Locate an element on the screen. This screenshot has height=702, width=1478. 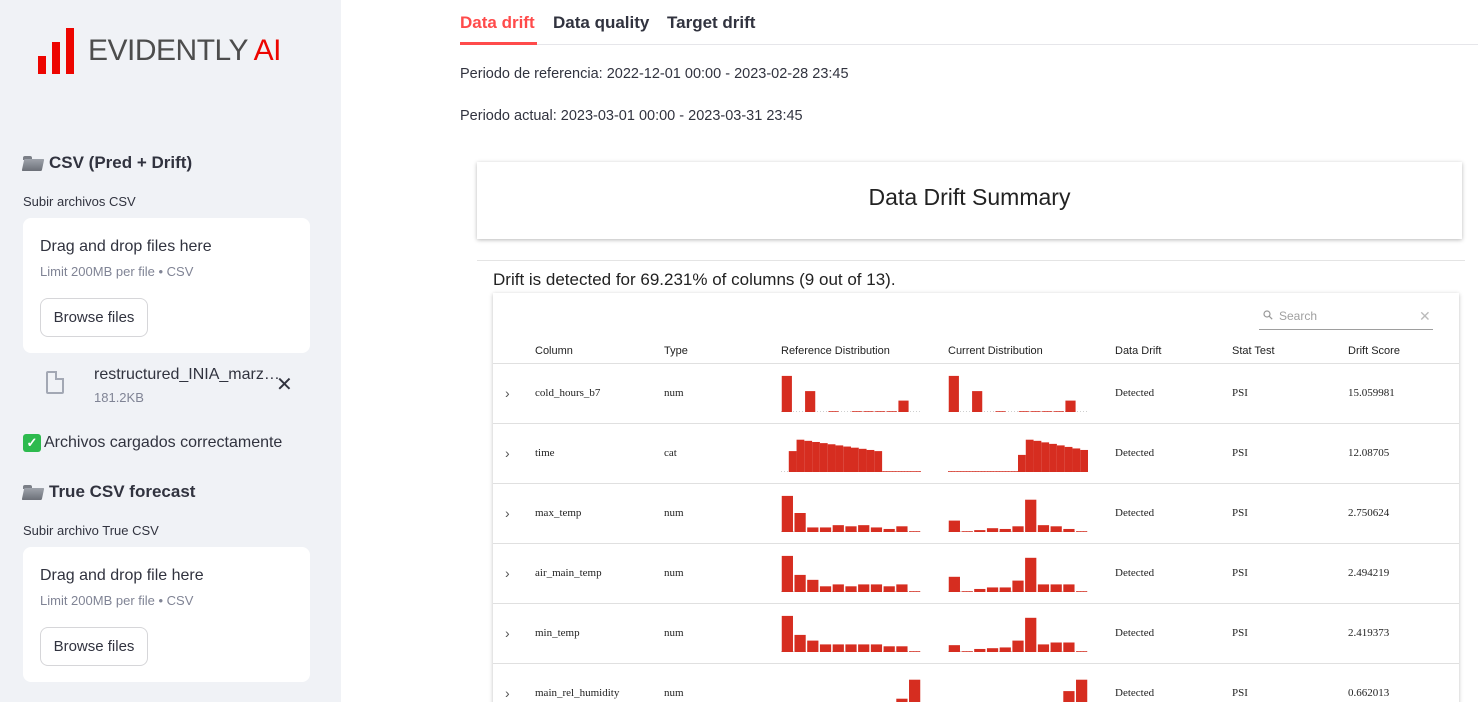
report-tabs: Data drift Data quality Target drift is located at coordinates (969, 22).